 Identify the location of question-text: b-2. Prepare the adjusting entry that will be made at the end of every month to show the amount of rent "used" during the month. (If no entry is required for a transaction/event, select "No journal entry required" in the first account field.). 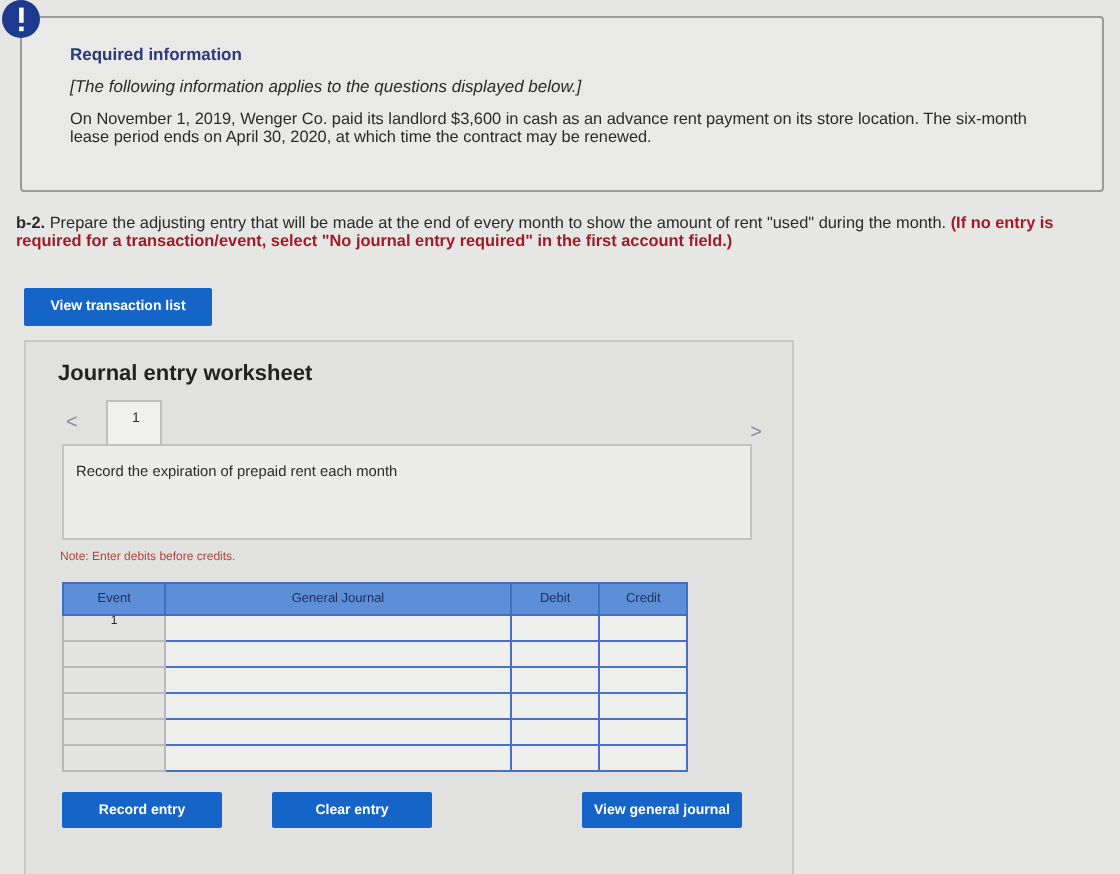
(536, 232).